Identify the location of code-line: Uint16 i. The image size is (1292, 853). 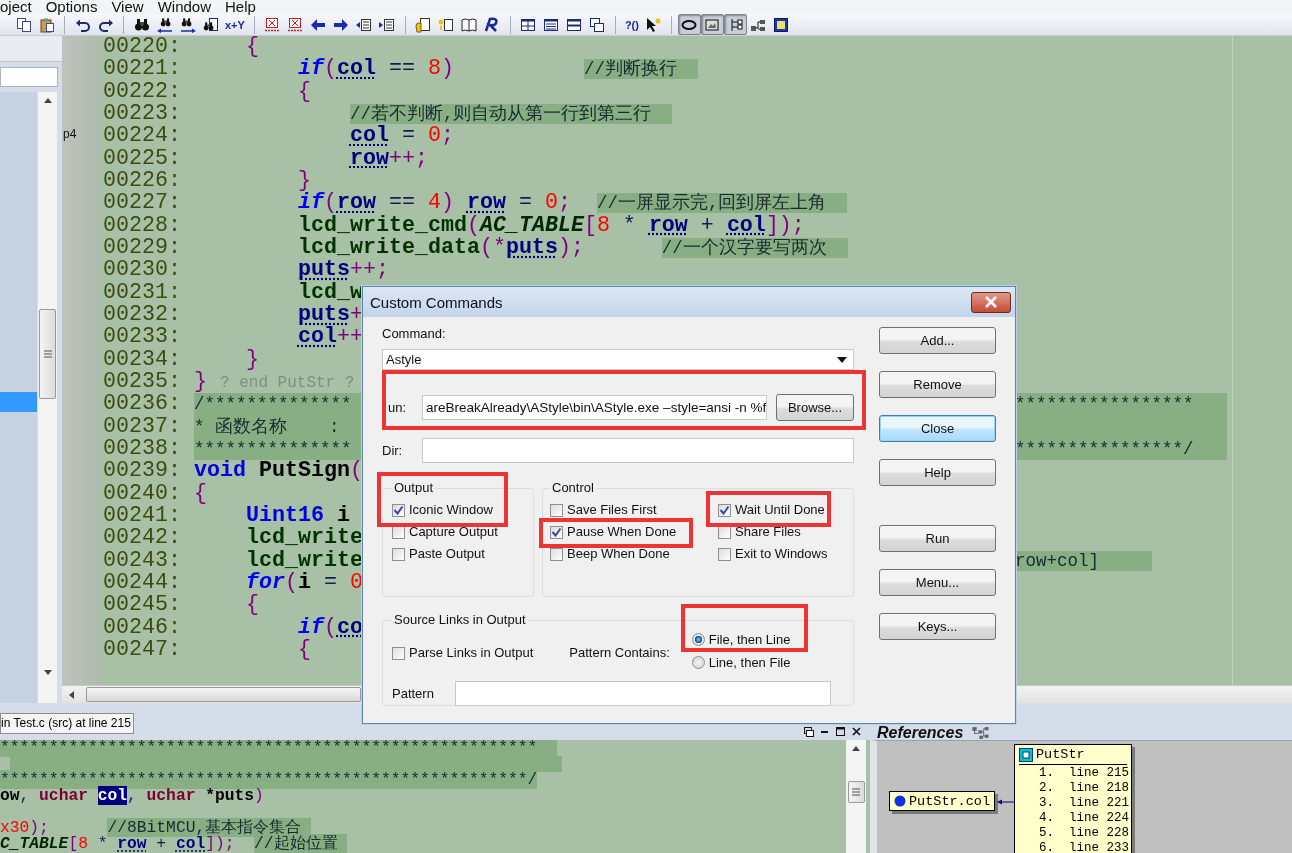
(297, 516).